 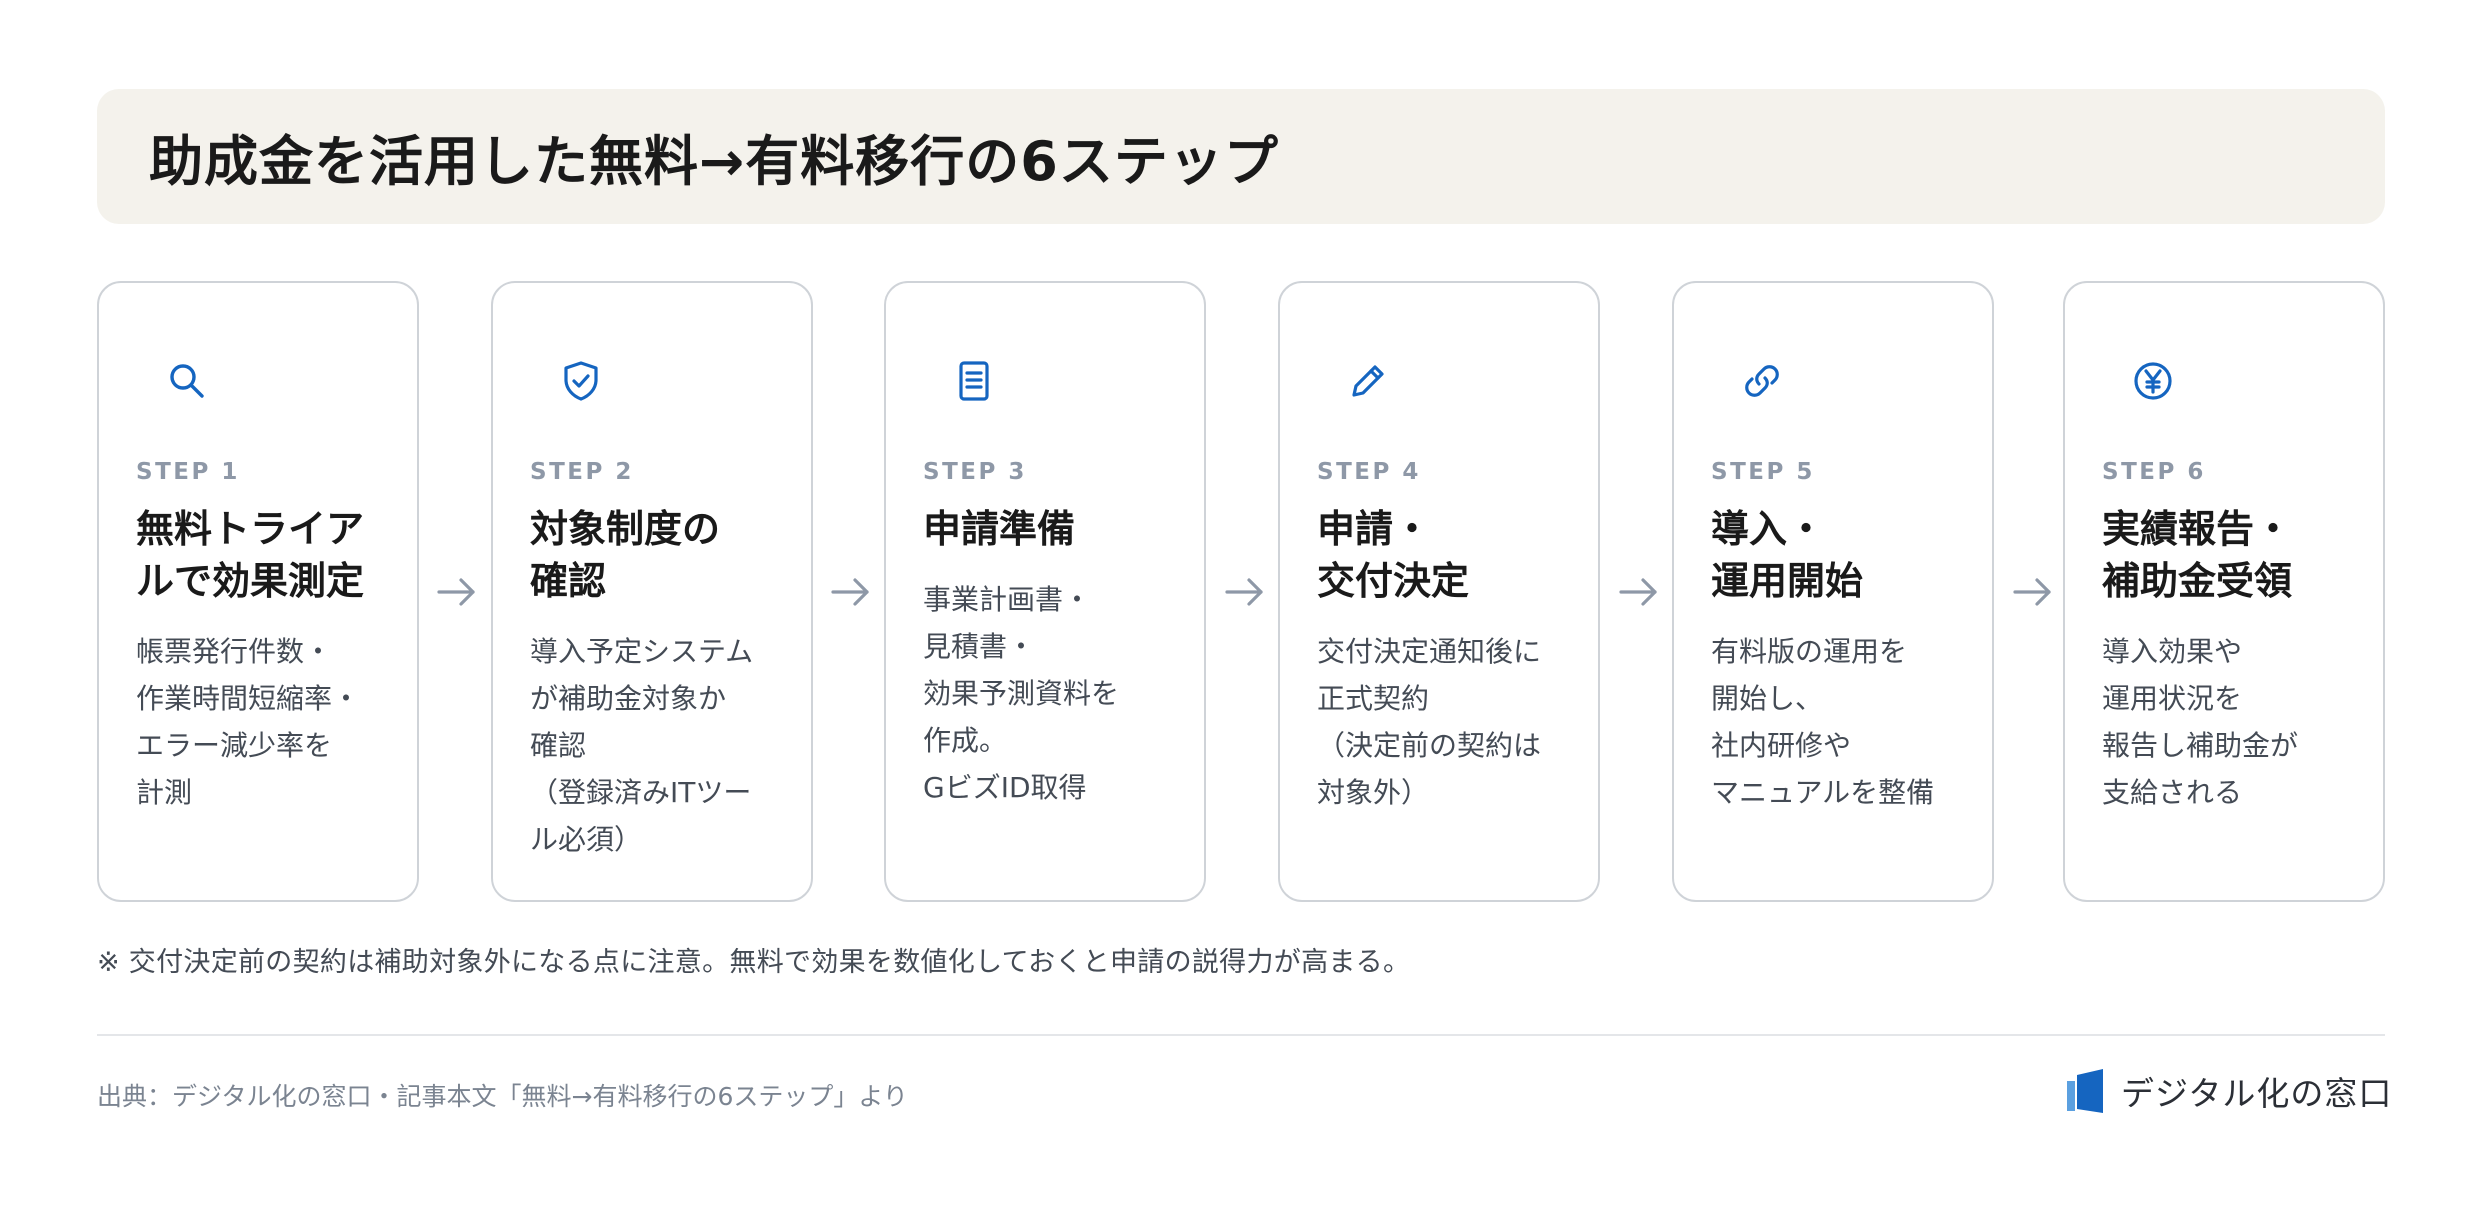 I want to click on step-title: 導入・ 運用開始, so click(x=1846, y=555).